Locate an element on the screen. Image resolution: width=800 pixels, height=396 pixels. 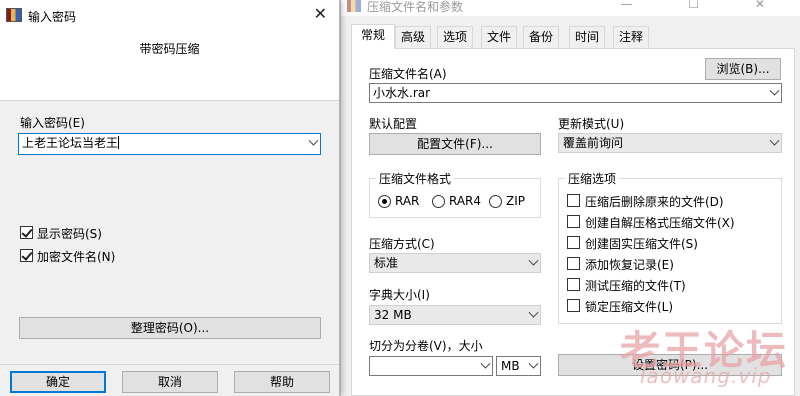
header-divider is located at coordinates (169, 100).